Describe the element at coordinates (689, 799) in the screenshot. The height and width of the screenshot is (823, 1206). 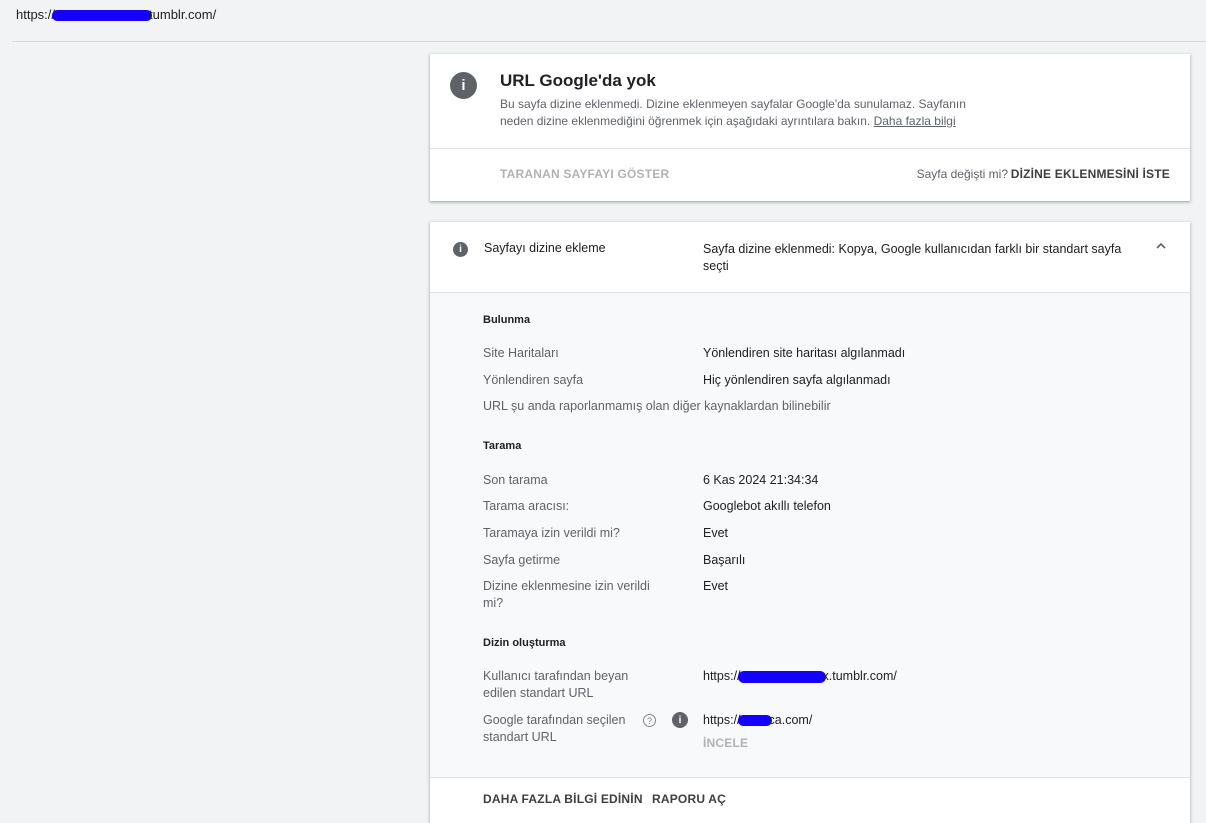
I see `open-report-button: RAPORU AÇ` at that location.